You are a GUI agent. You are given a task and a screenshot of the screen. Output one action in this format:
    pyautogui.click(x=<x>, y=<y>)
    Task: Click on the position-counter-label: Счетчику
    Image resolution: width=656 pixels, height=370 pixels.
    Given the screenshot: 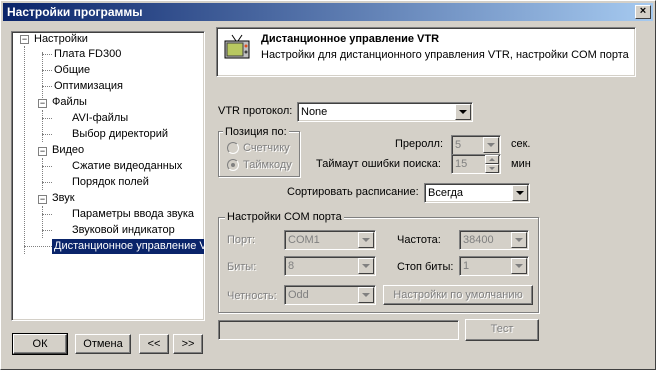 What is the action you would take?
    pyautogui.click(x=266, y=148)
    